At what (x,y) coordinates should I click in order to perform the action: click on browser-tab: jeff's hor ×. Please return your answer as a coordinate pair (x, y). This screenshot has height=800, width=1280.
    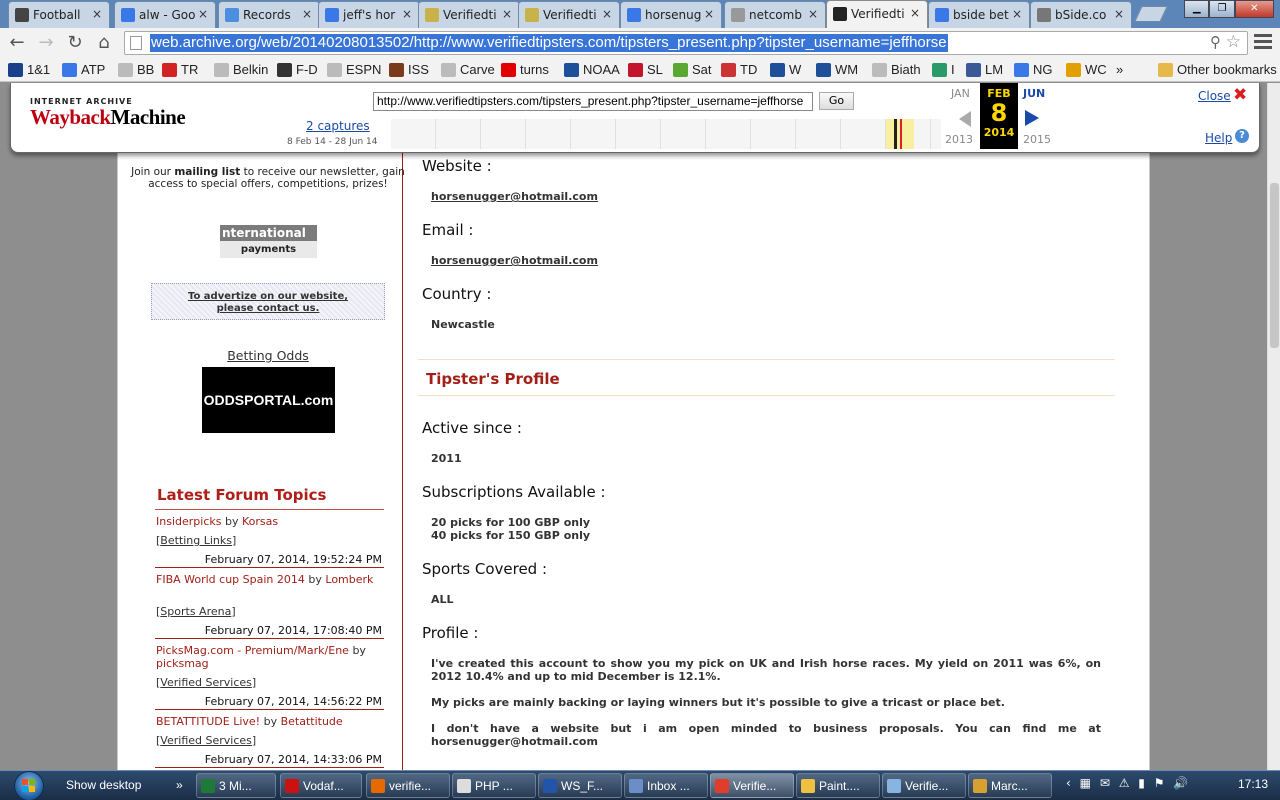
    Looking at the image, I should click on (369, 14).